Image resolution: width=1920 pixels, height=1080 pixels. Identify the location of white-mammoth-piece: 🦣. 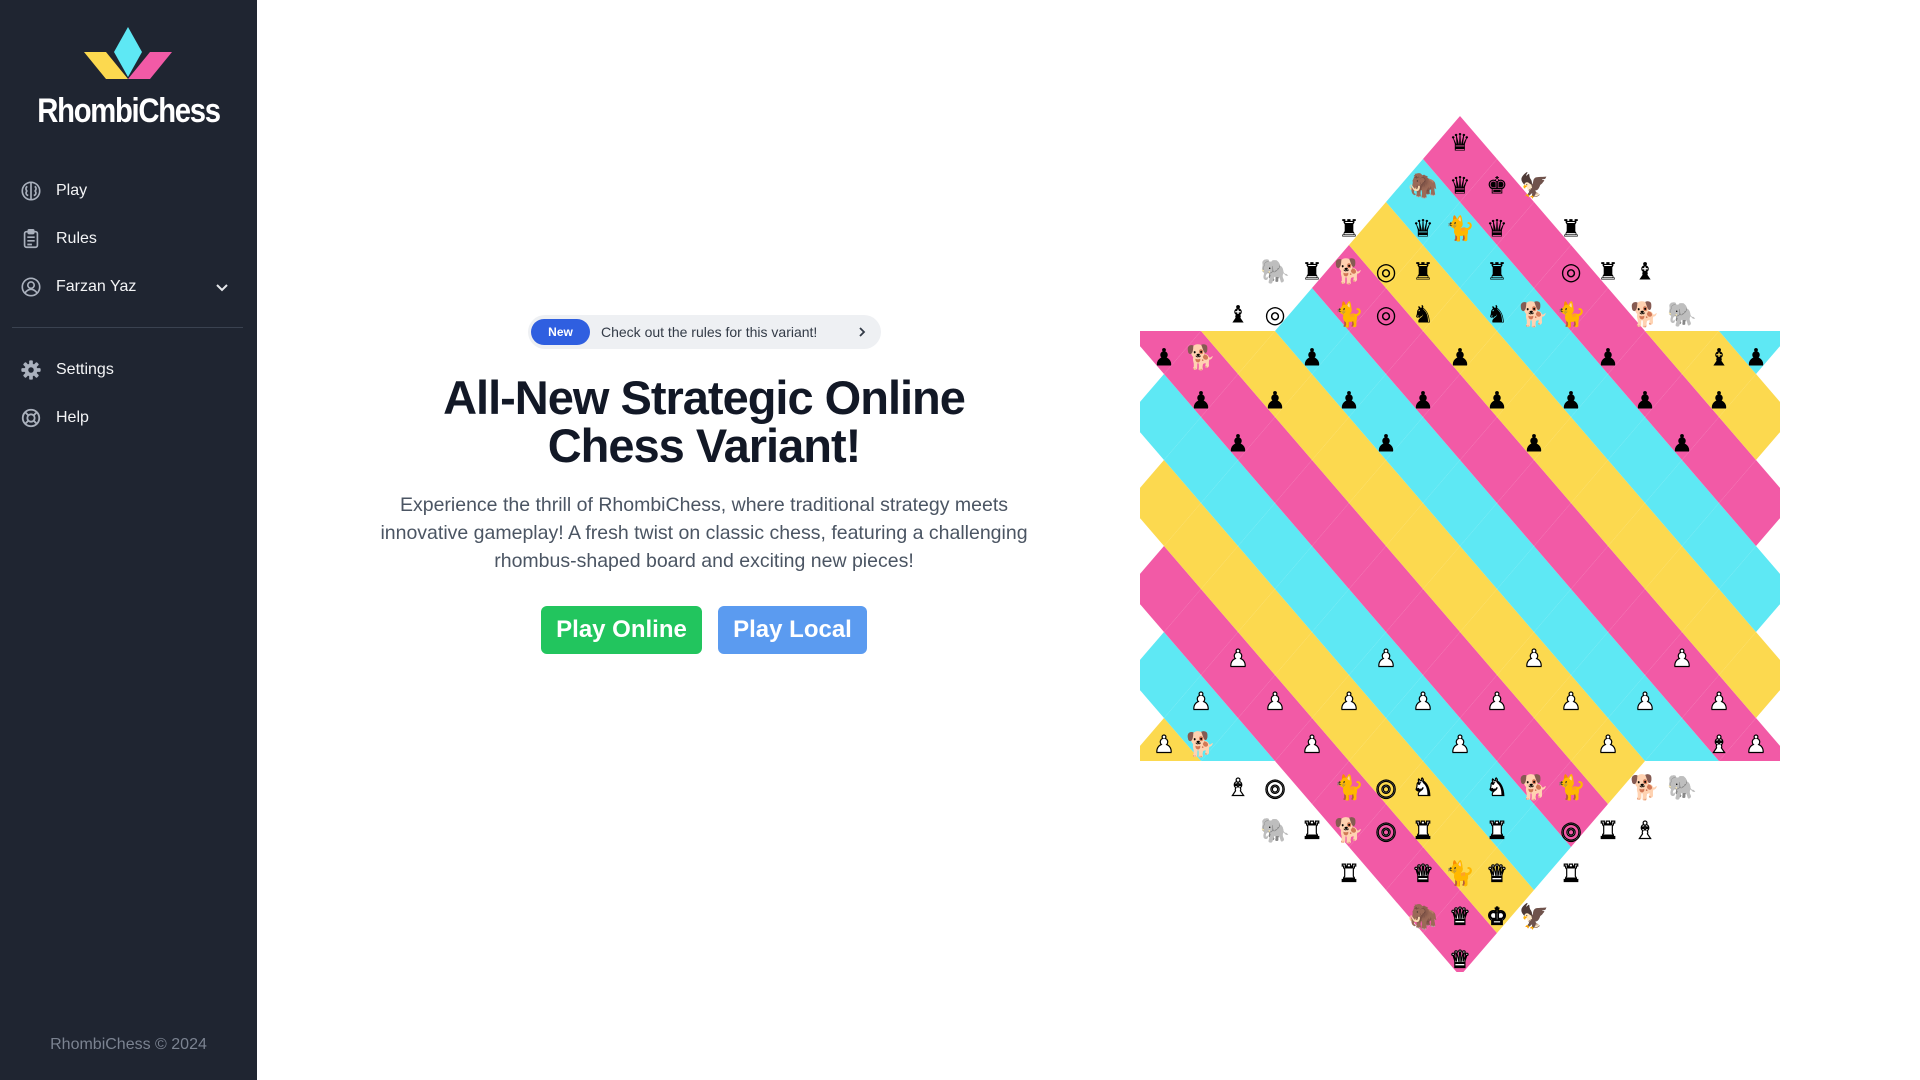
(1422, 916).